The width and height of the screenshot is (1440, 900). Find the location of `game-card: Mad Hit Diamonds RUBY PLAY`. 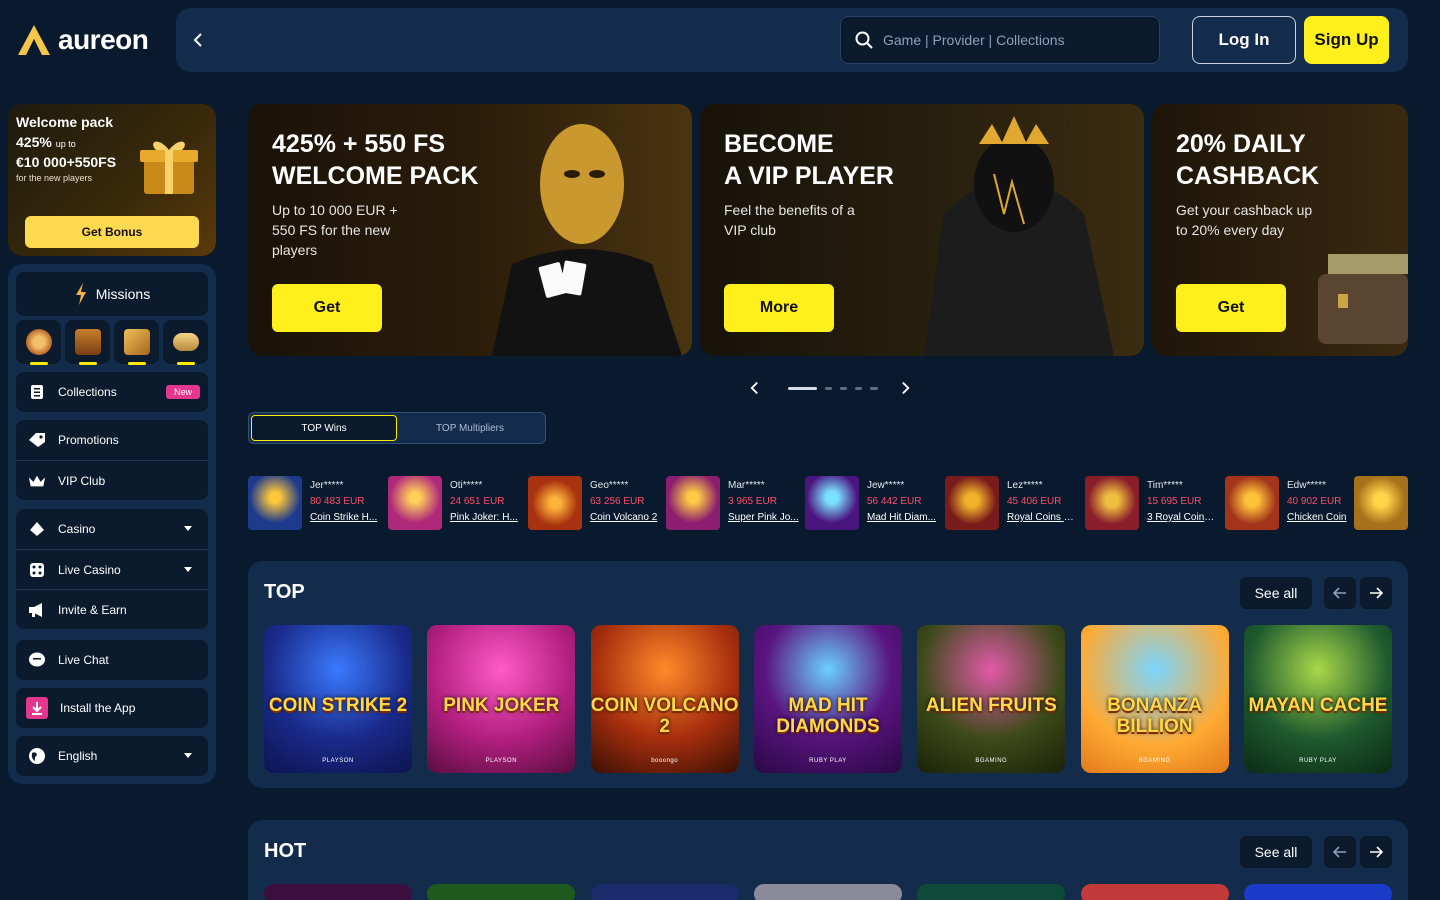

game-card: Mad Hit Diamonds RUBY PLAY is located at coordinates (827, 699).